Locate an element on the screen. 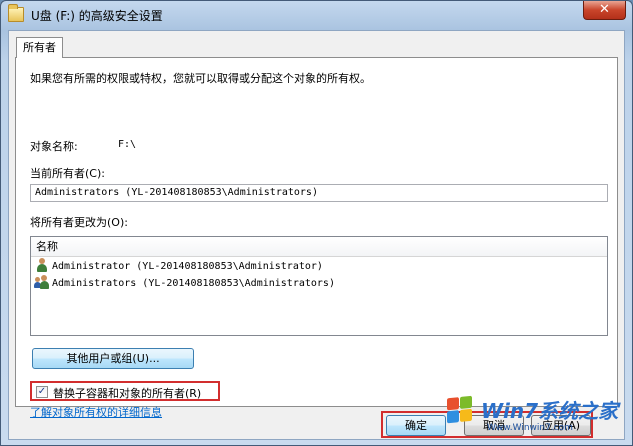 The width and height of the screenshot is (633, 446). close-button: ✕ is located at coordinates (604, 10).